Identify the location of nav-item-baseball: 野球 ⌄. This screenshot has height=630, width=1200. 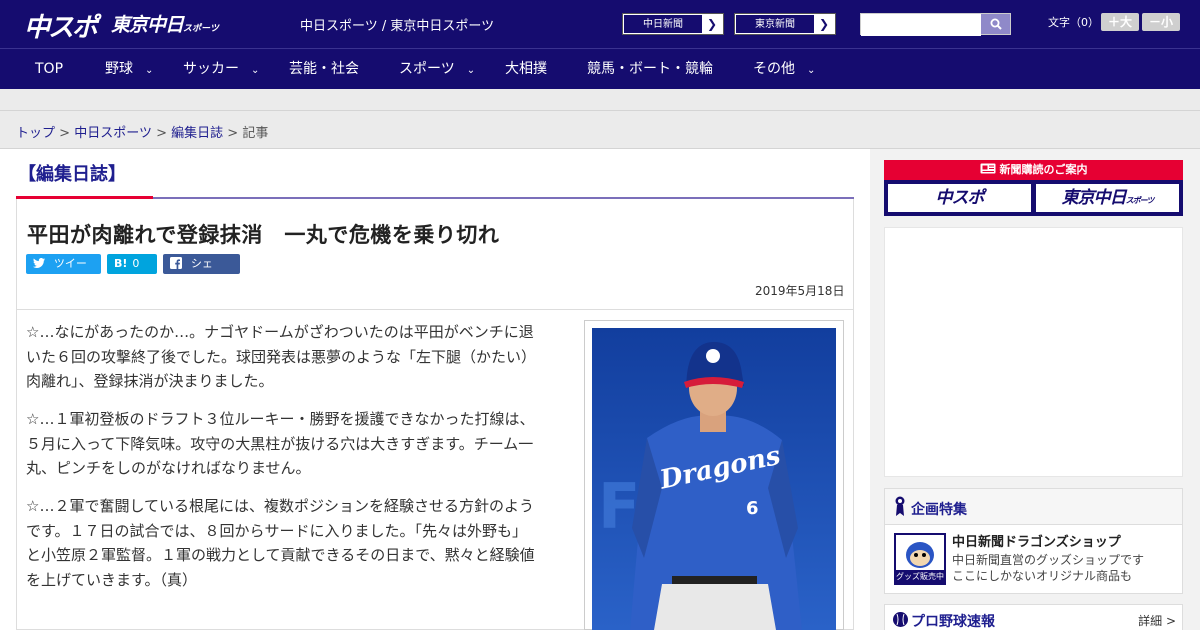
(129, 69).